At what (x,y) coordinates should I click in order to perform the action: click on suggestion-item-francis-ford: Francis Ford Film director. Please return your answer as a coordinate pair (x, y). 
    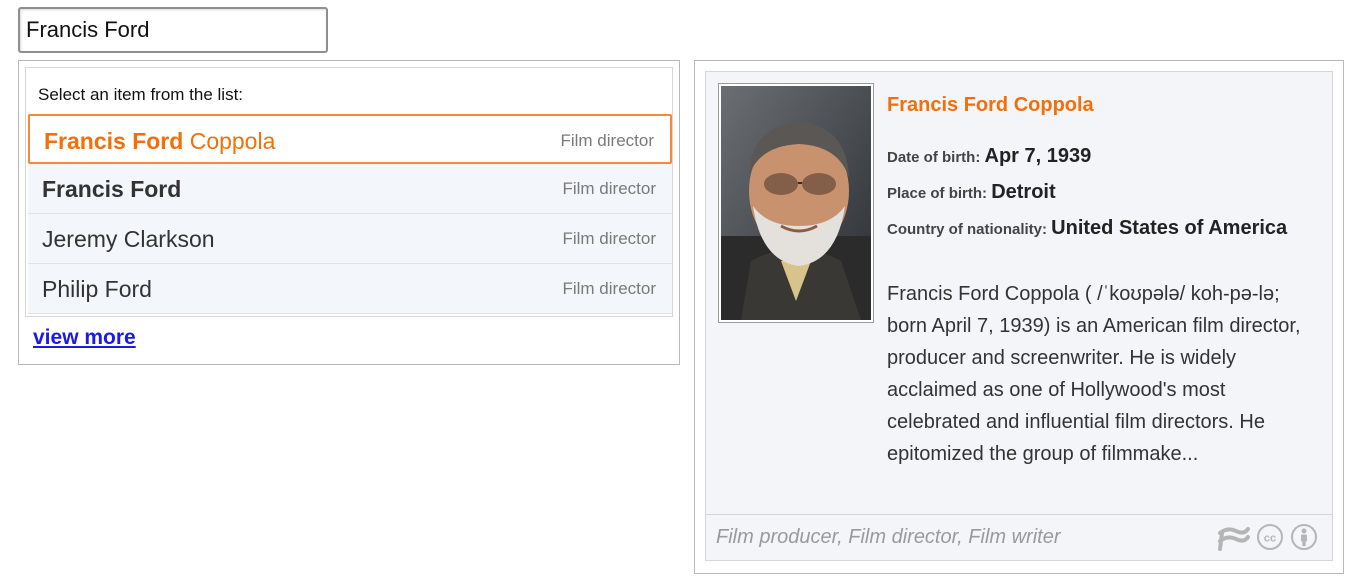
    Looking at the image, I should click on (350, 189).